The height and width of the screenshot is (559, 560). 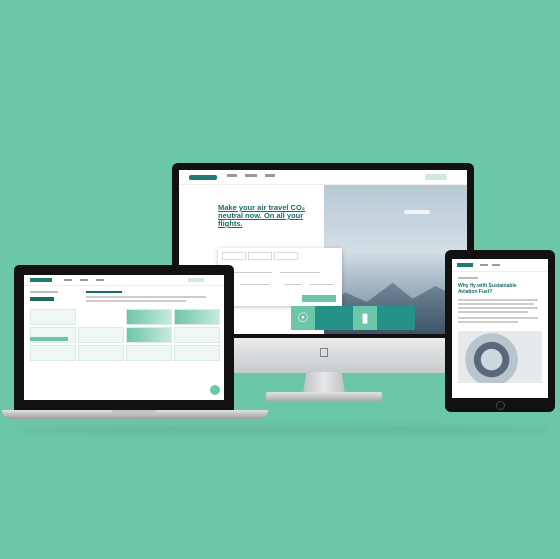 What do you see at coordinates (44, 292) in the screenshot?
I see `dash-summary-label` at bounding box center [44, 292].